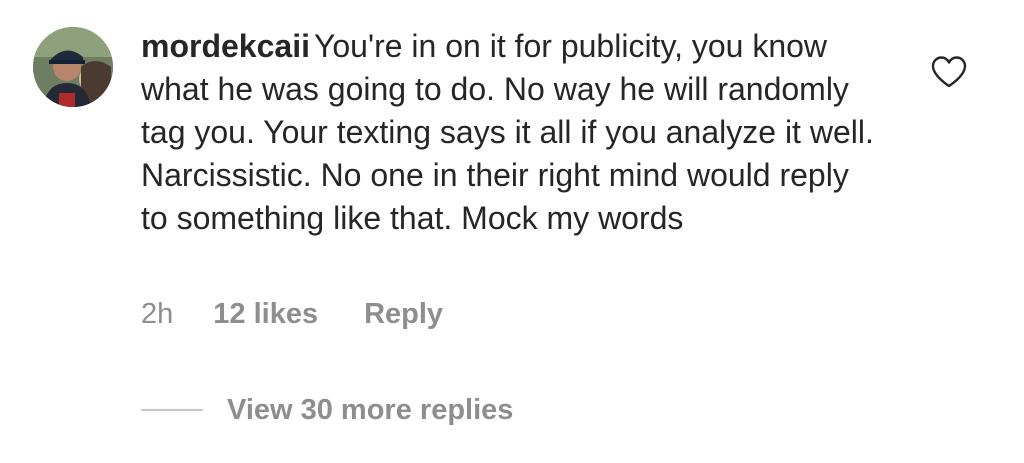 This screenshot has height=463, width=1024. I want to click on like-button, so click(949, 72).